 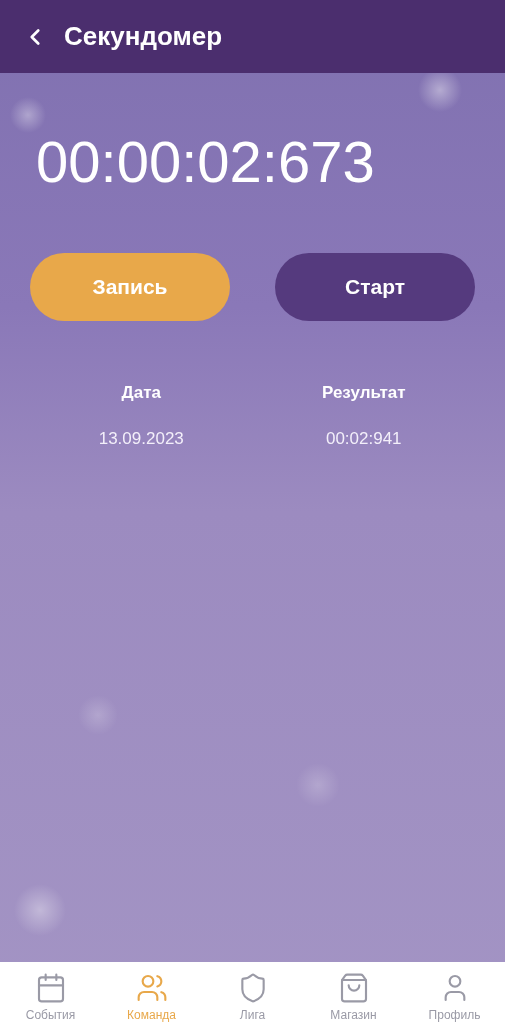 I want to click on column-header: Дата, so click(x=141, y=393).